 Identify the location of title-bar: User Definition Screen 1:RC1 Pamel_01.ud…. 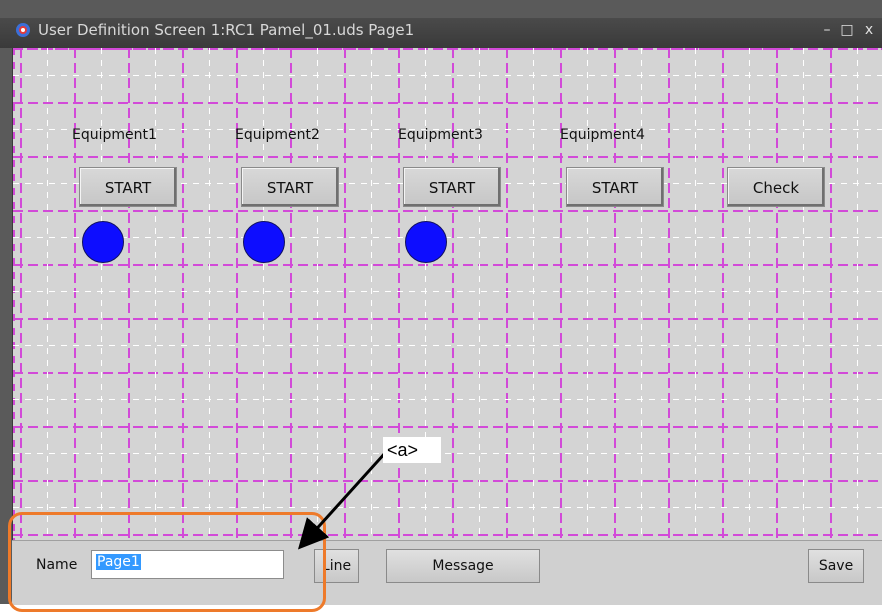
(441, 33).